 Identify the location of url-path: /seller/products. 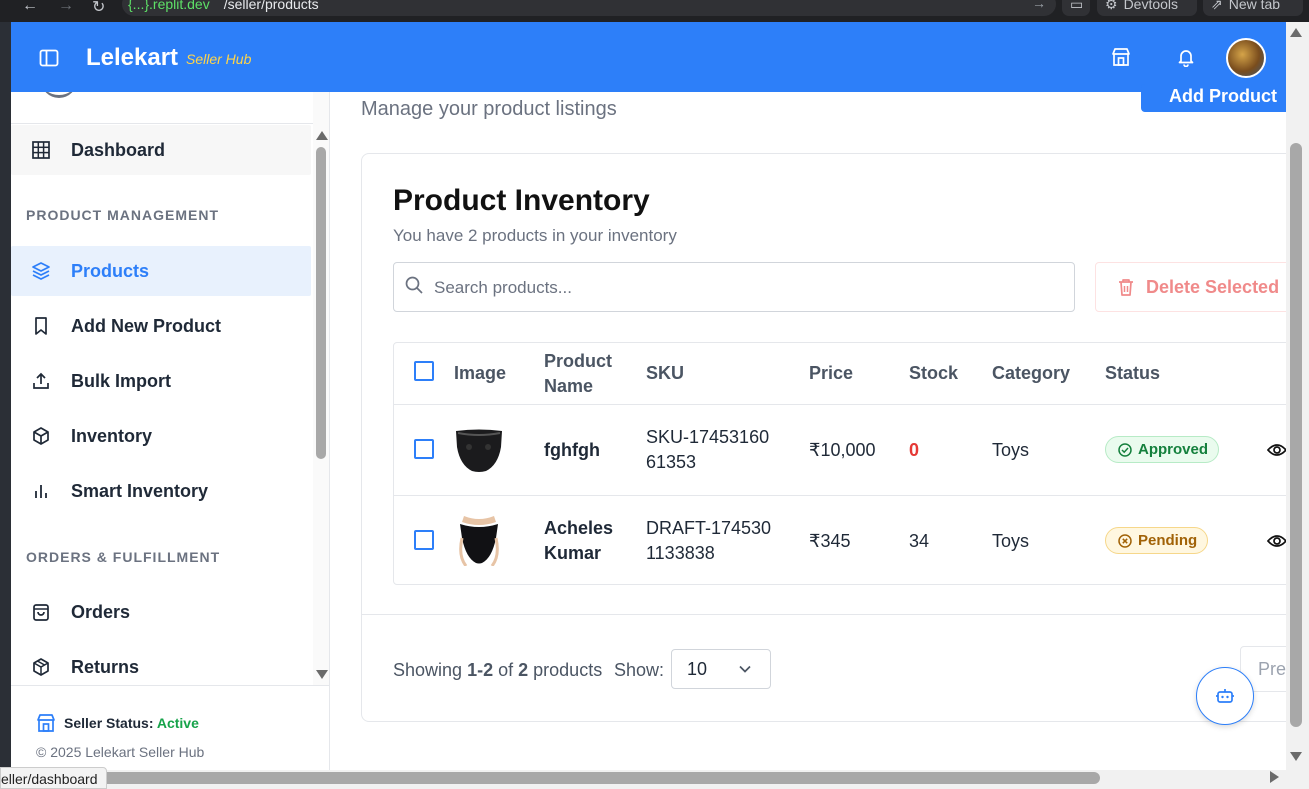
(271, 6).